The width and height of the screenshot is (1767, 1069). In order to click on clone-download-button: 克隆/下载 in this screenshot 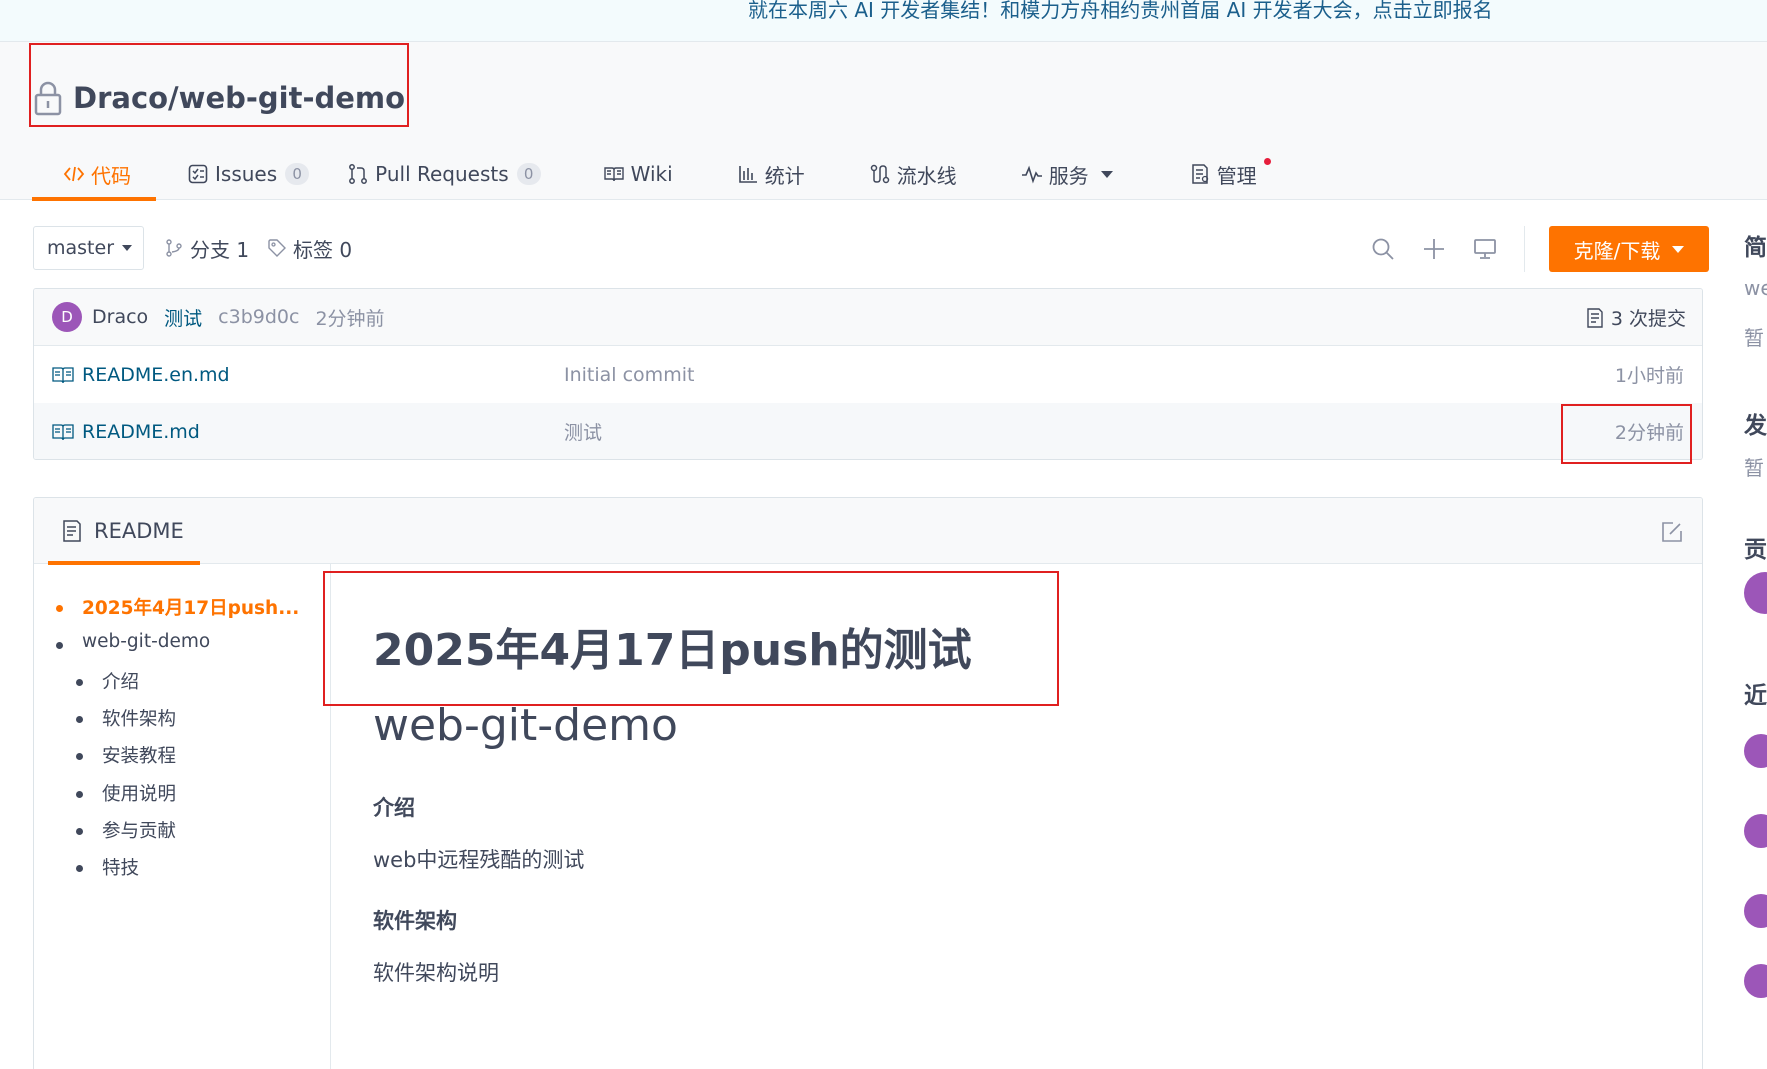, I will do `click(1629, 249)`.